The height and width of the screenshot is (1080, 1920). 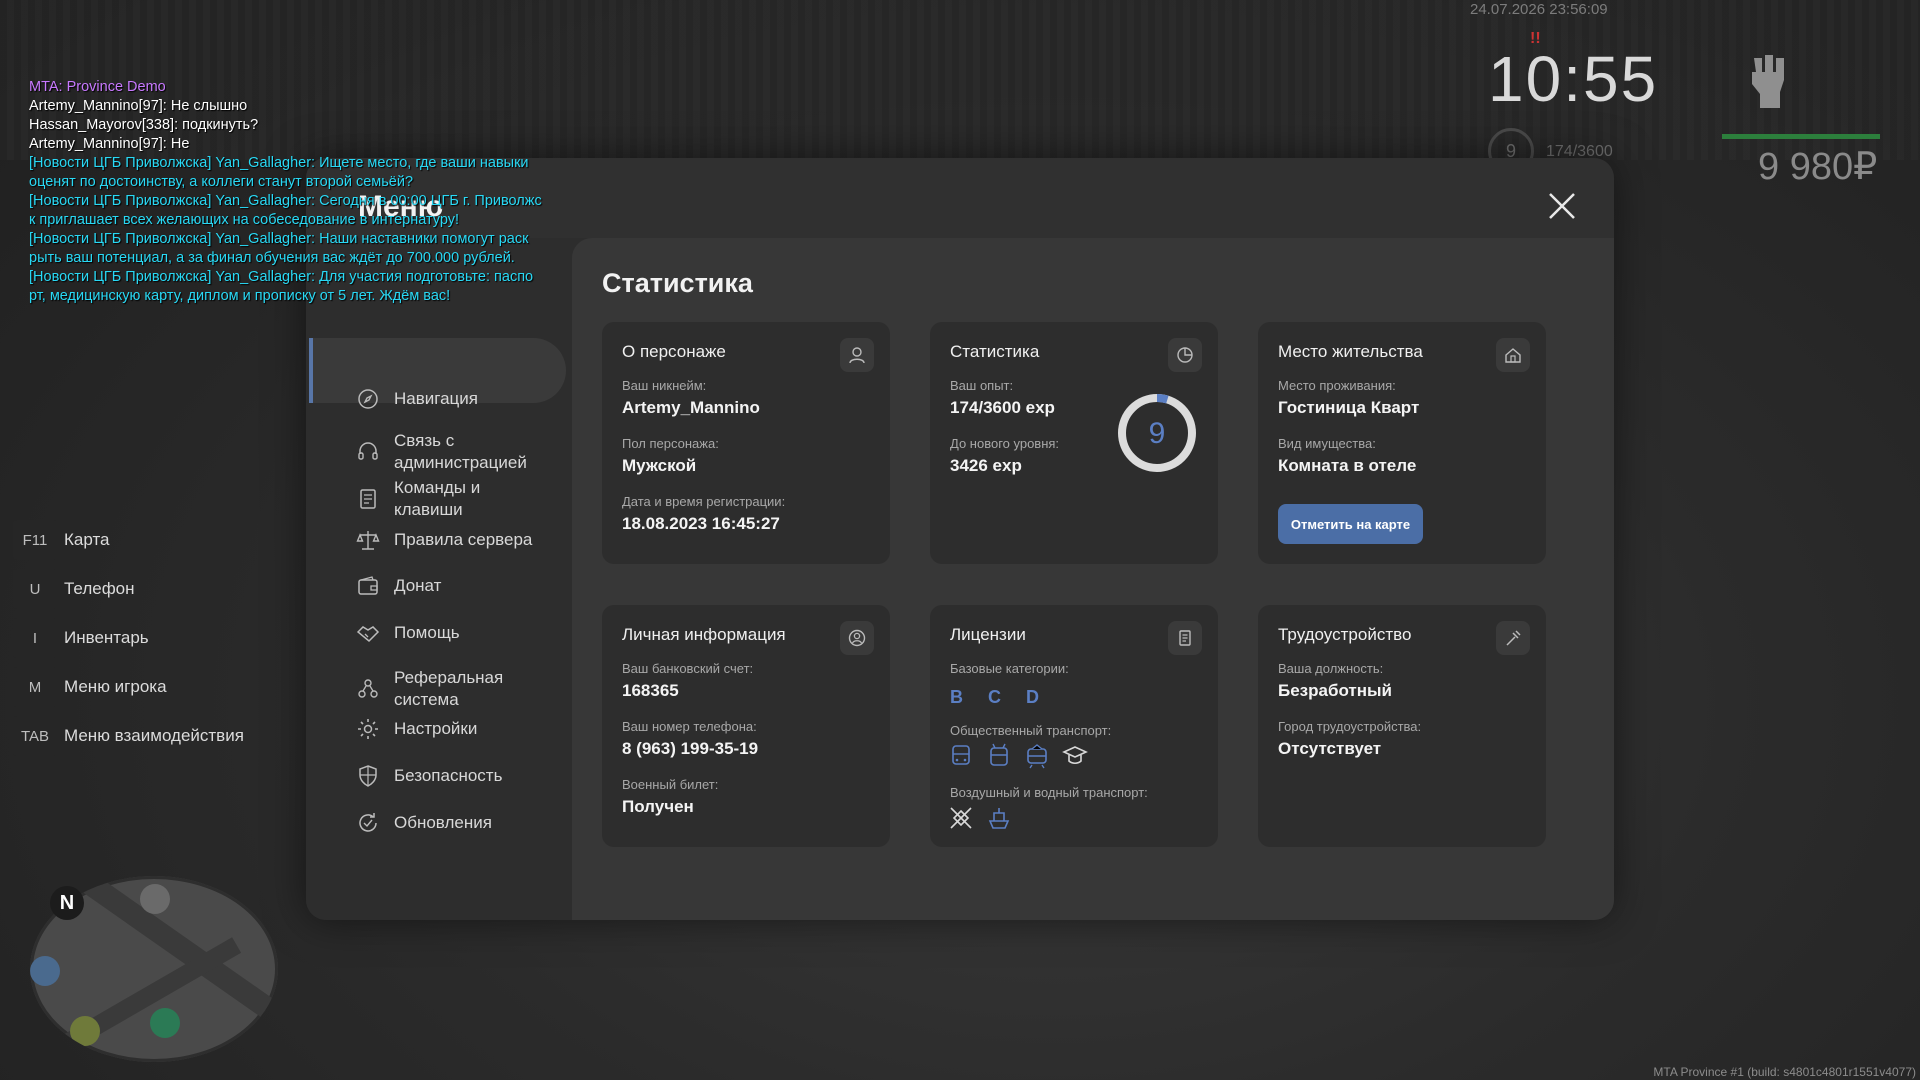 I want to click on public-transport-label: Общественный транспорт:, so click(x=1031, y=730).